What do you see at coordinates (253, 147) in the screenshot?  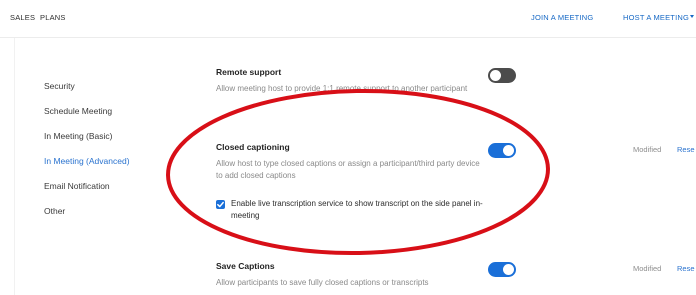 I see `setting-title: Closed captioning` at bounding box center [253, 147].